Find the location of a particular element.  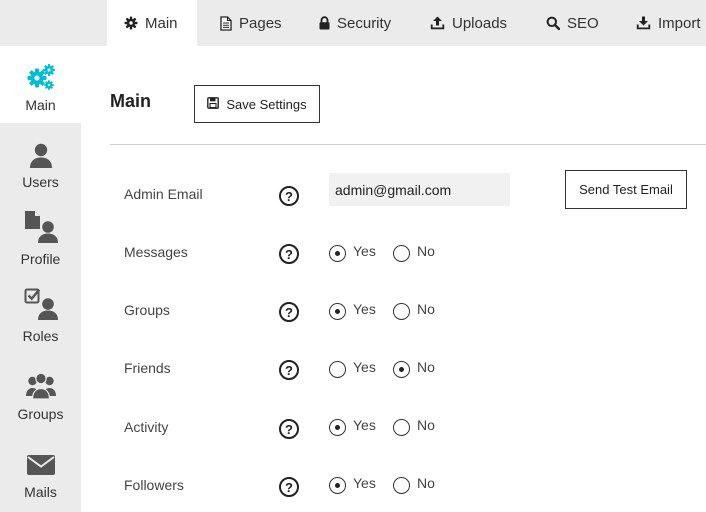

gears-icon is located at coordinates (40, 77).